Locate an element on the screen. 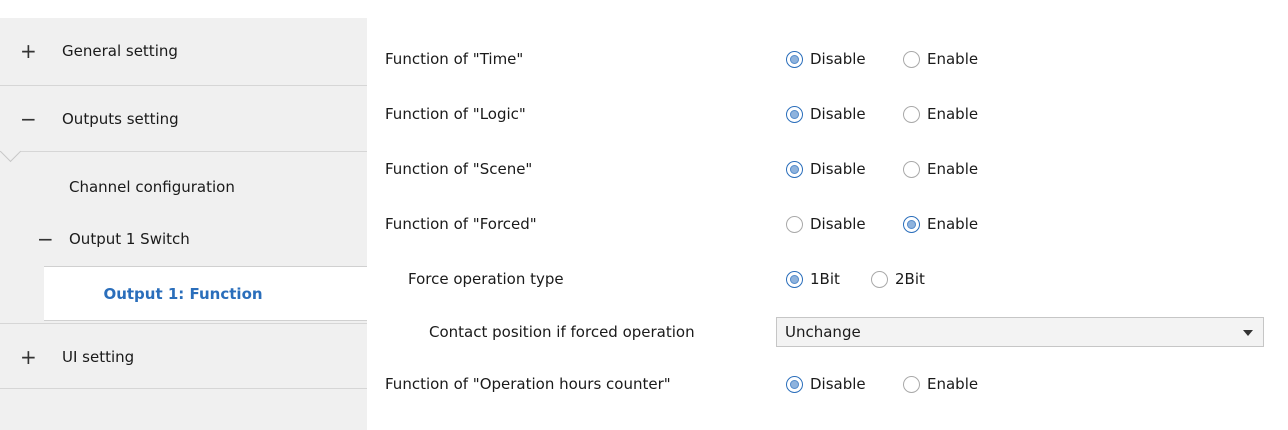  radio-label: 2Bit is located at coordinates (910, 279).